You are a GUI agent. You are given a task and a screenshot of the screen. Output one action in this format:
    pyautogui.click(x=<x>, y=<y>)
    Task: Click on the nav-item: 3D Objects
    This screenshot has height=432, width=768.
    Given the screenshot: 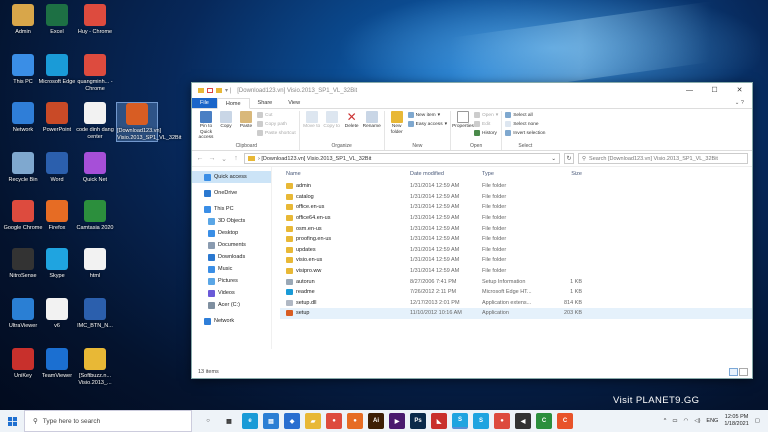 What is the action you would take?
    pyautogui.click(x=231, y=221)
    